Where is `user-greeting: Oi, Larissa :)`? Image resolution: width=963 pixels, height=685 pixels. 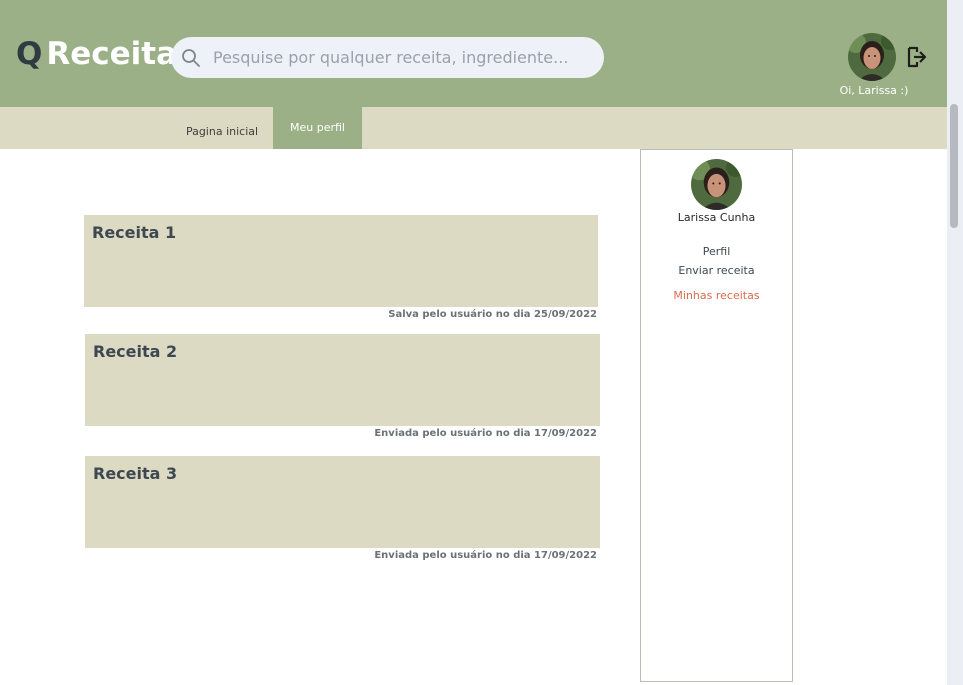 user-greeting: Oi, Larissa :) is located at coordinates (874, 90).